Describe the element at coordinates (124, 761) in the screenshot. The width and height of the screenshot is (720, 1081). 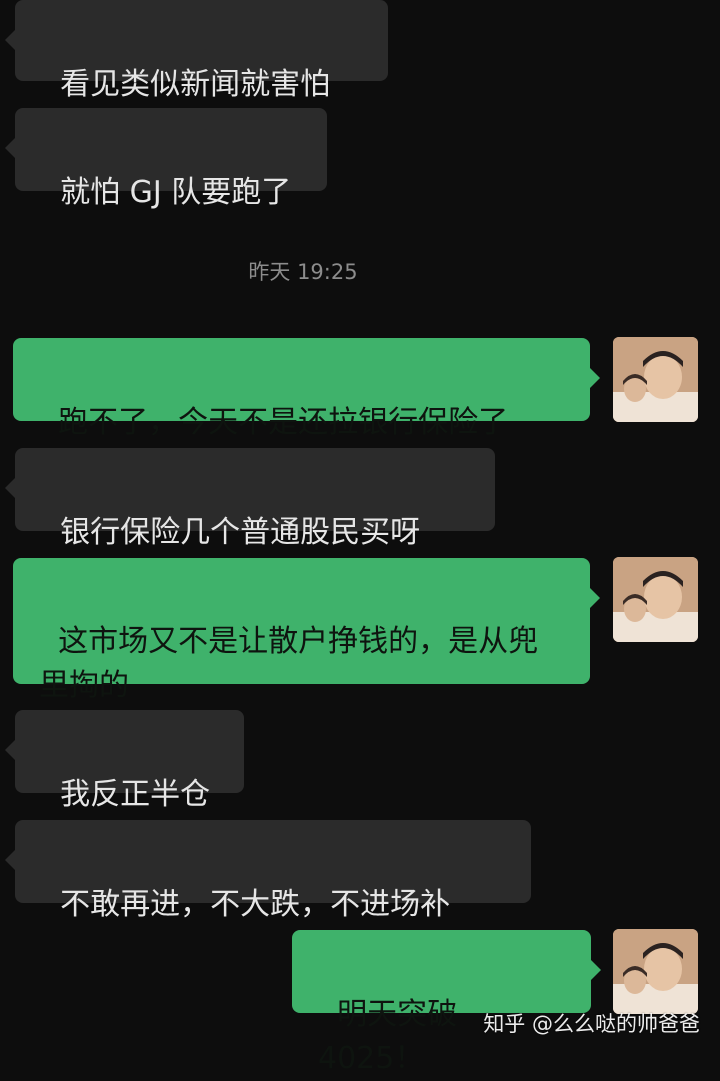
I see `message-incoming: 我反正半仓` at that location.